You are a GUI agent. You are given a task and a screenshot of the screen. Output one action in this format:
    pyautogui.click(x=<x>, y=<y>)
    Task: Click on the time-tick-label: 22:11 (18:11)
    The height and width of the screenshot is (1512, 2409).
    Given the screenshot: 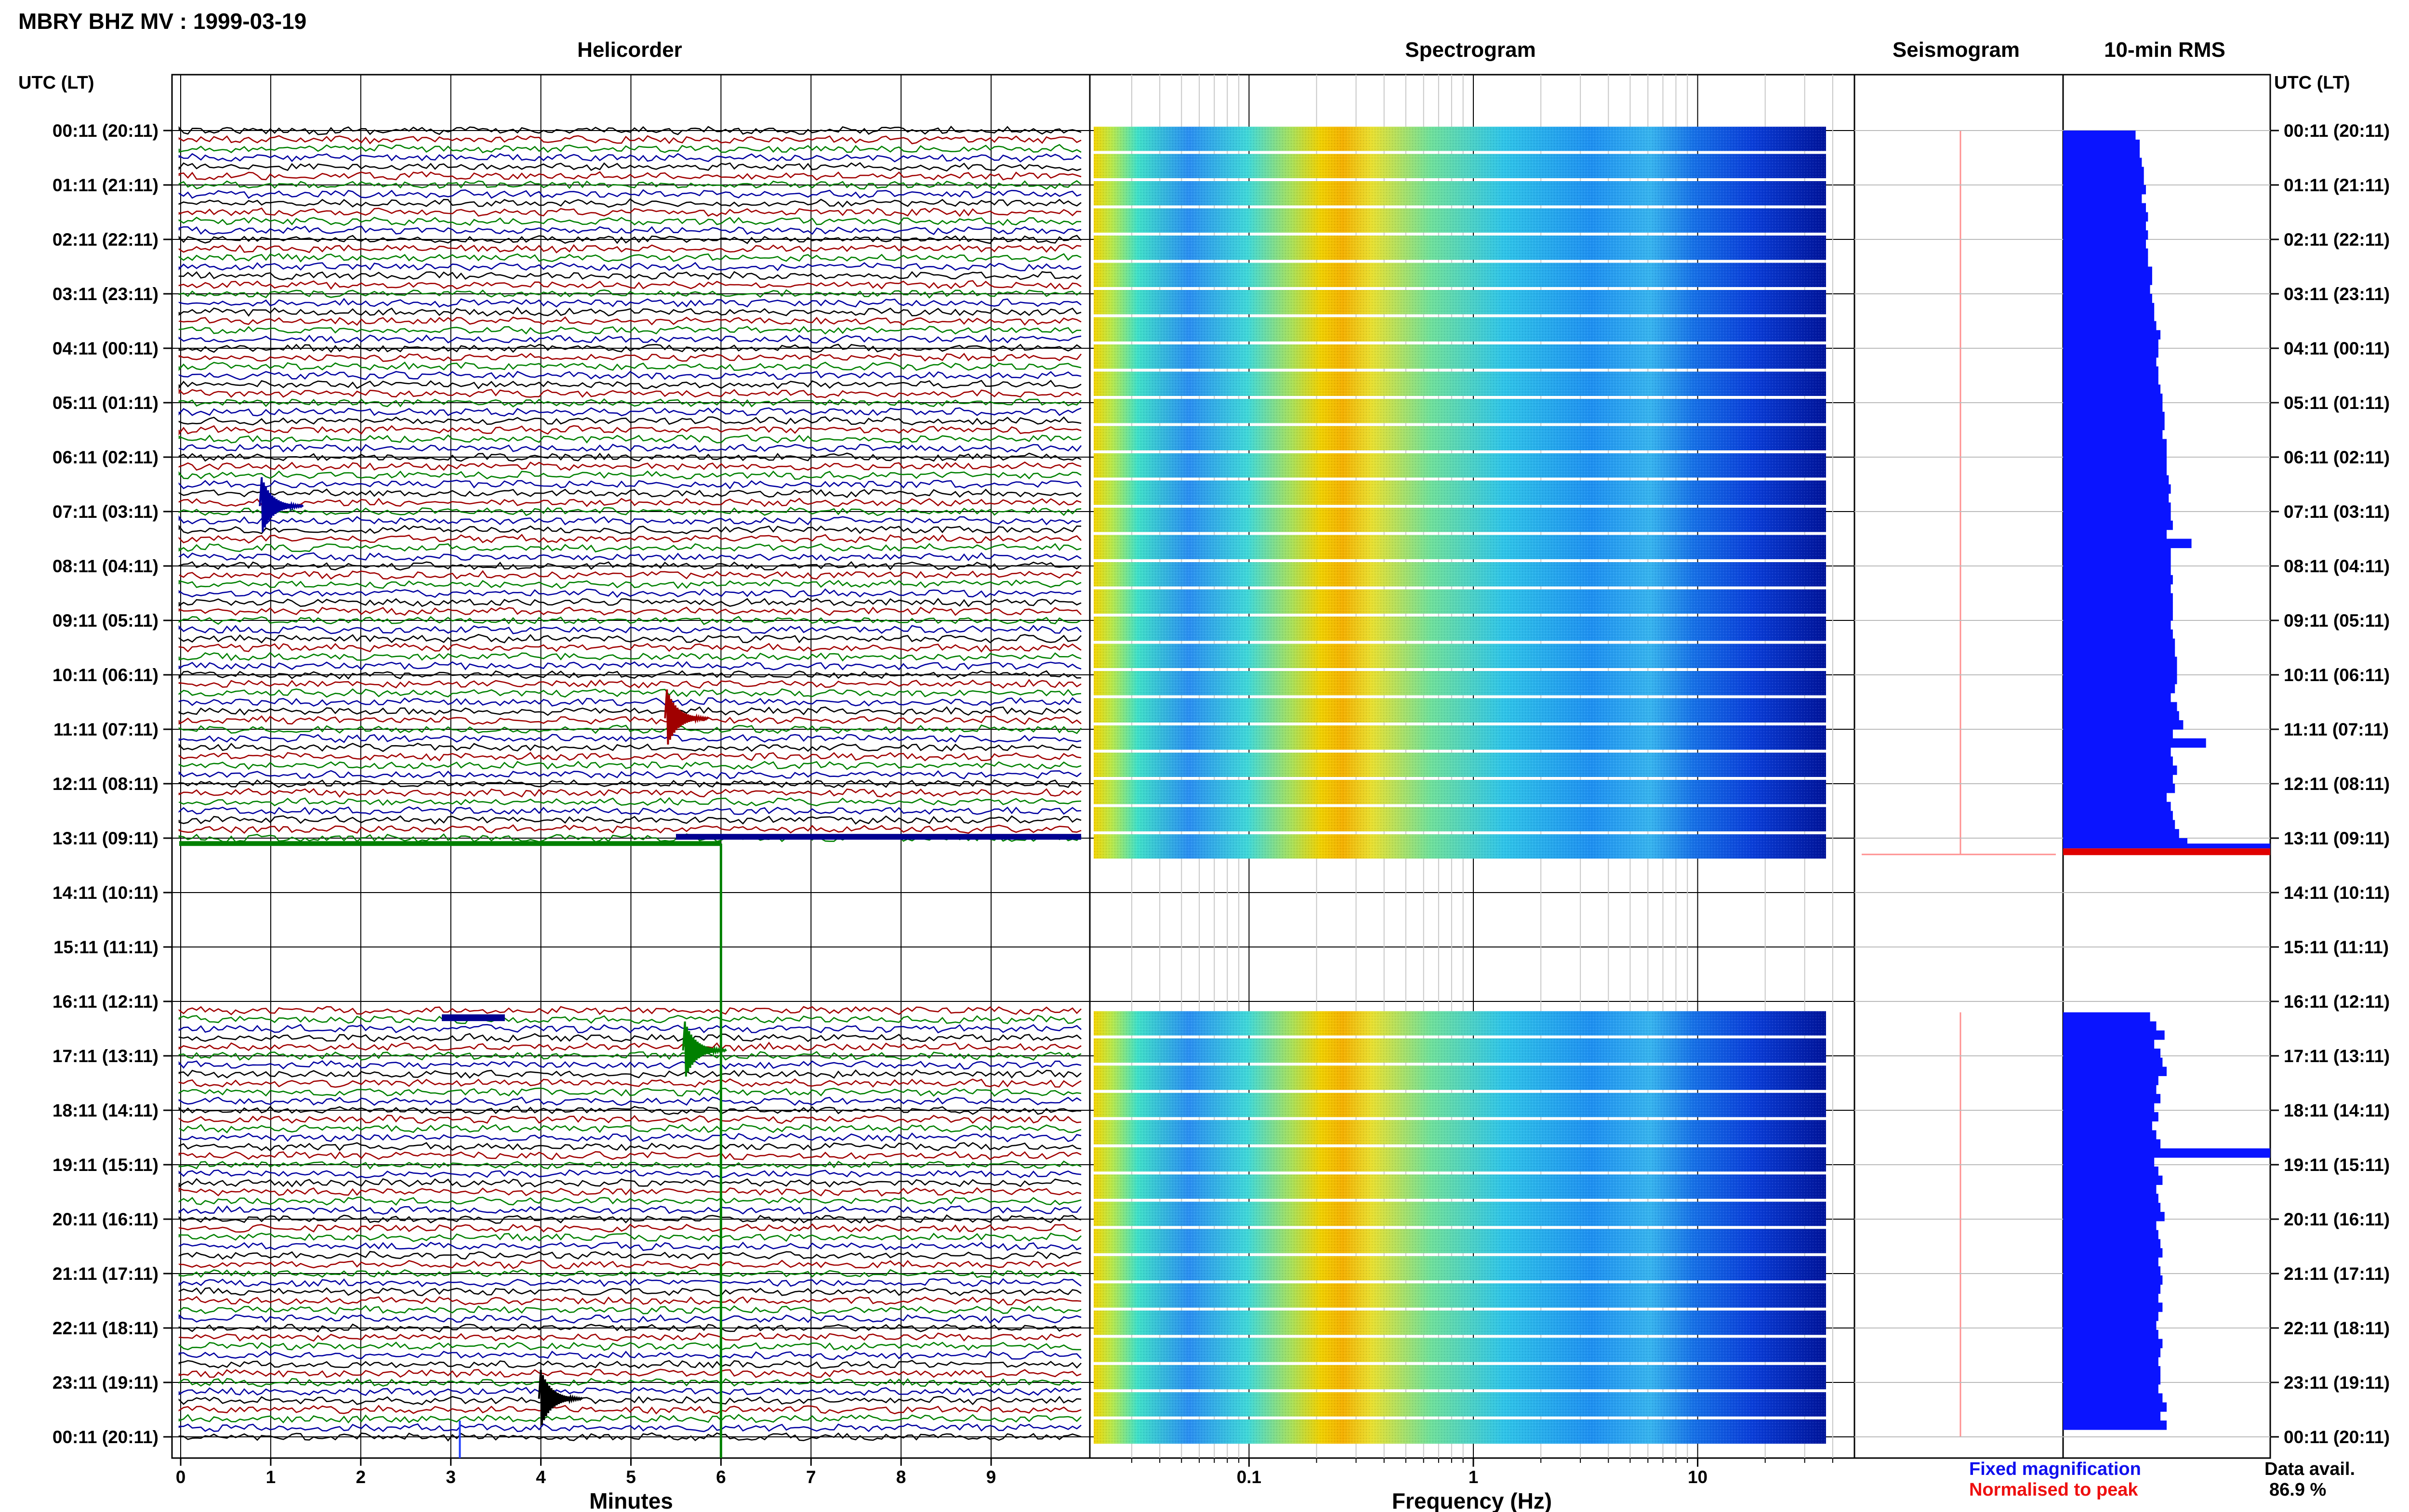 What is the action you would take?
    pyautogui.click(x=2337, y=1328)
    